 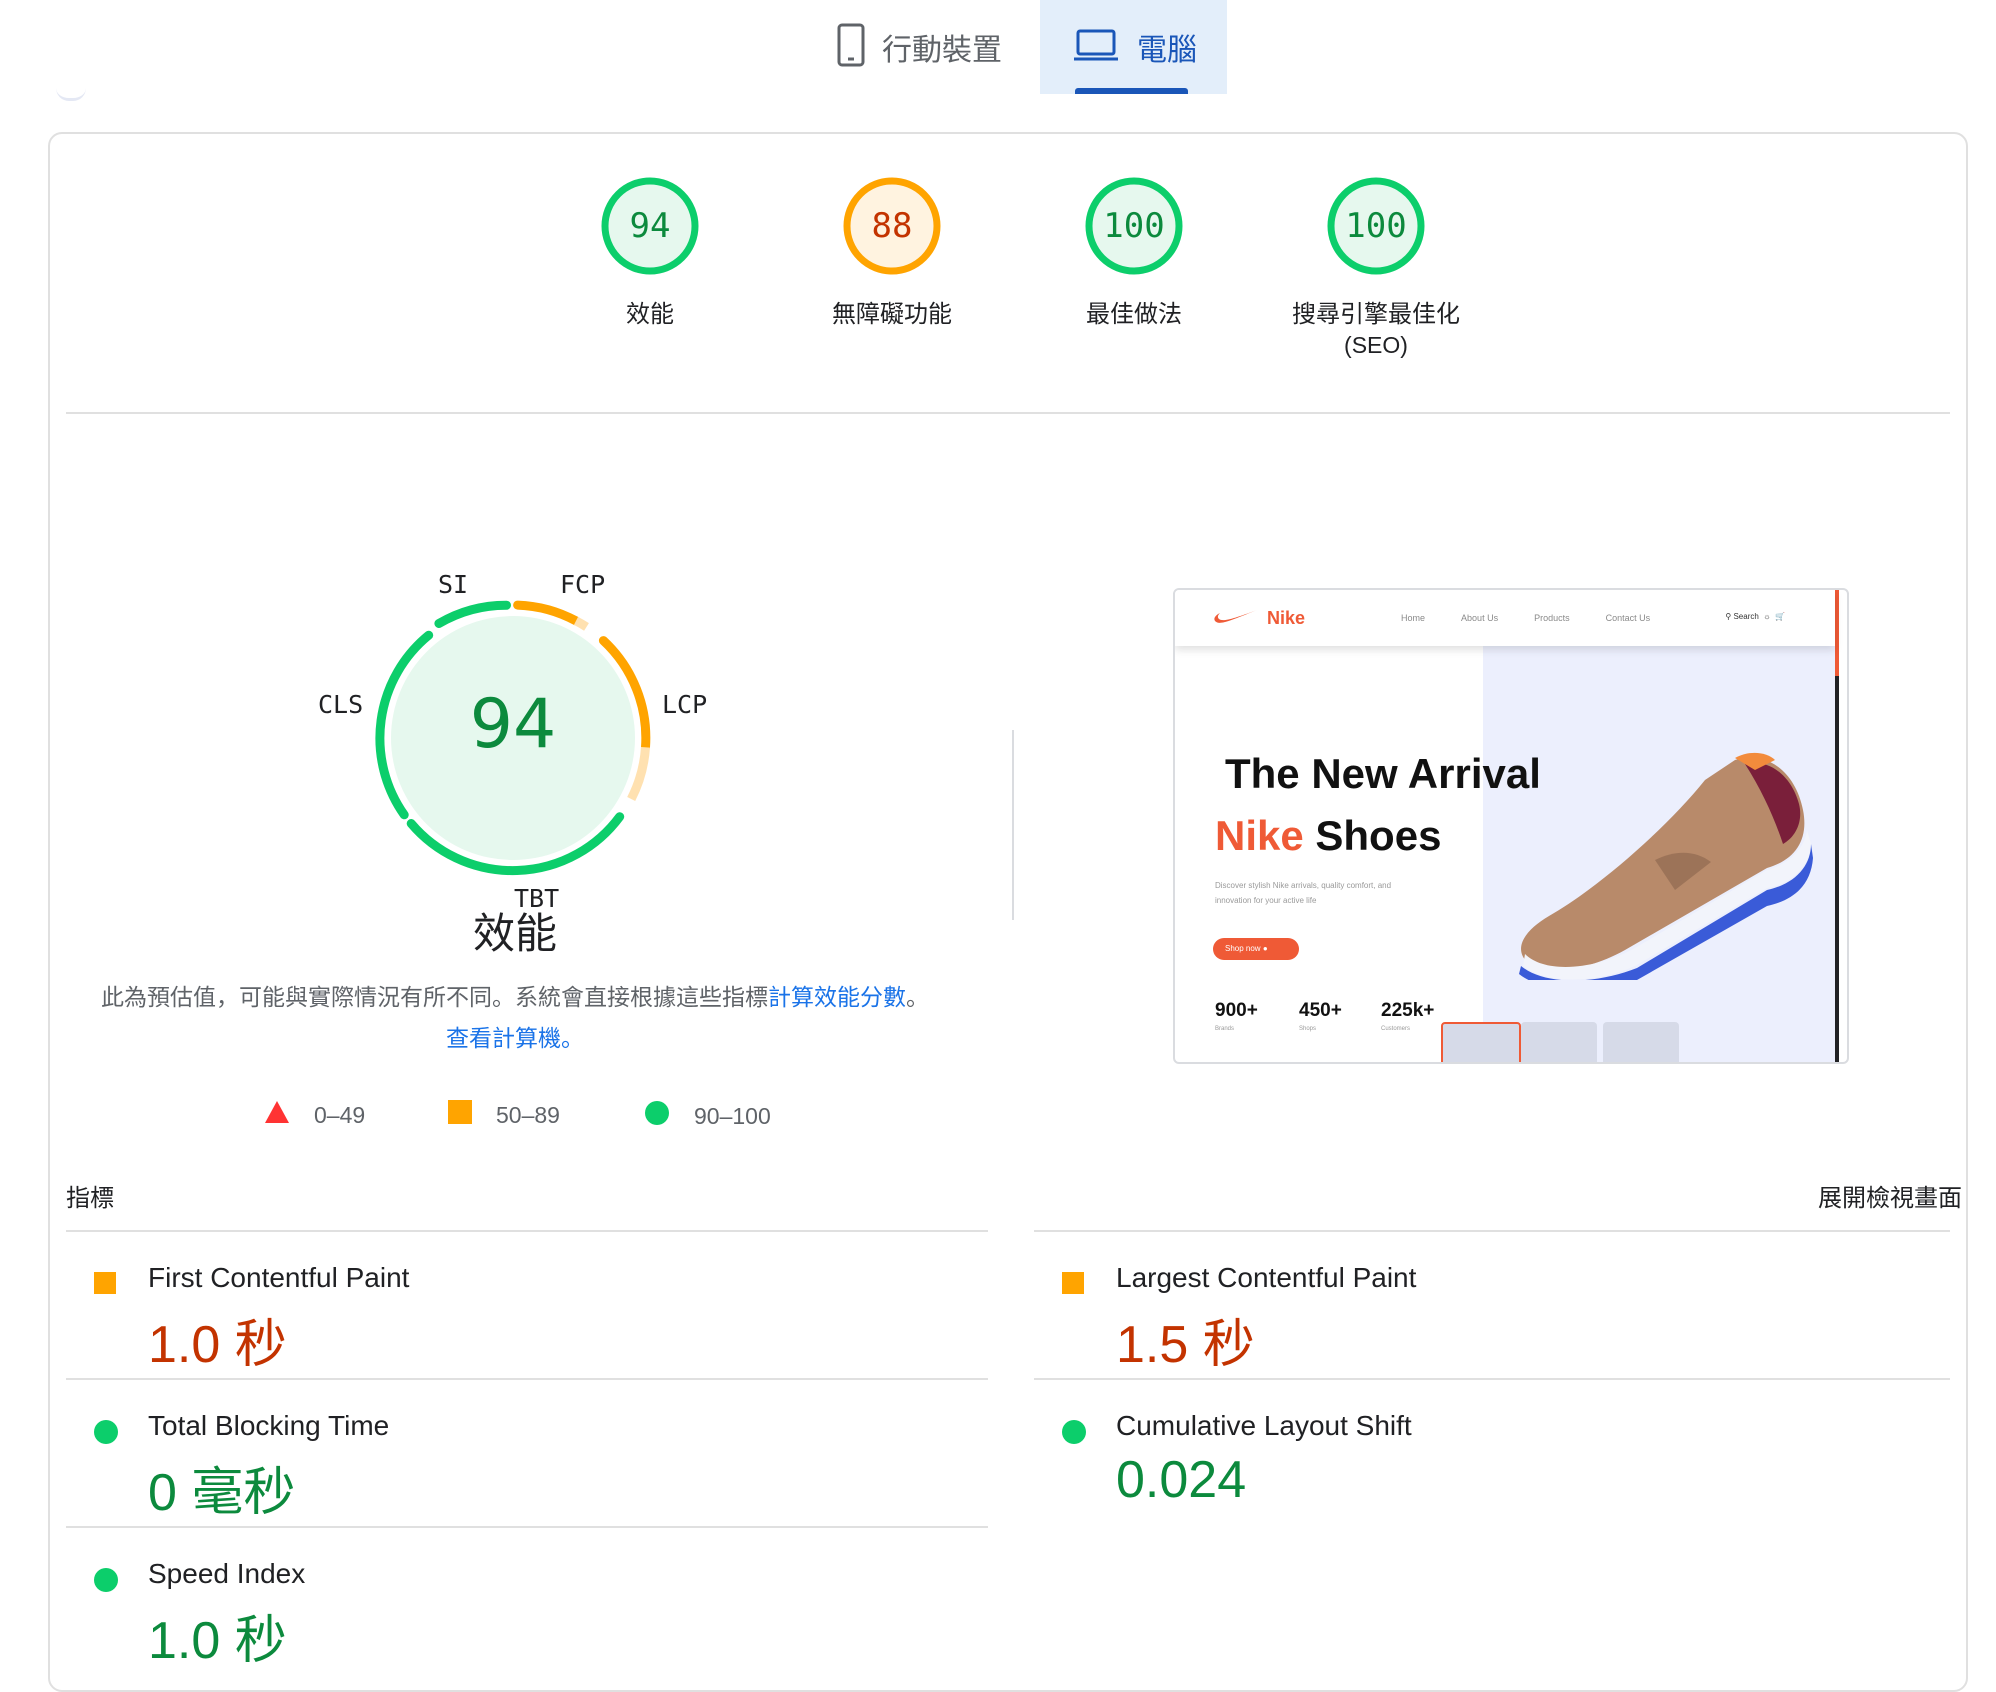 I want to click on cta-label: Shop now, so click(x=1243, y=948).